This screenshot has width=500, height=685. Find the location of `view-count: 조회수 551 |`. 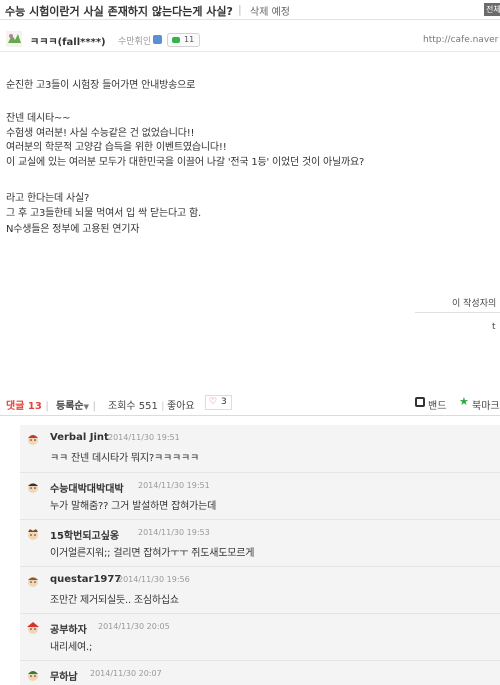

view-count: 조회수 551 | is located at coordinates (136, 406).